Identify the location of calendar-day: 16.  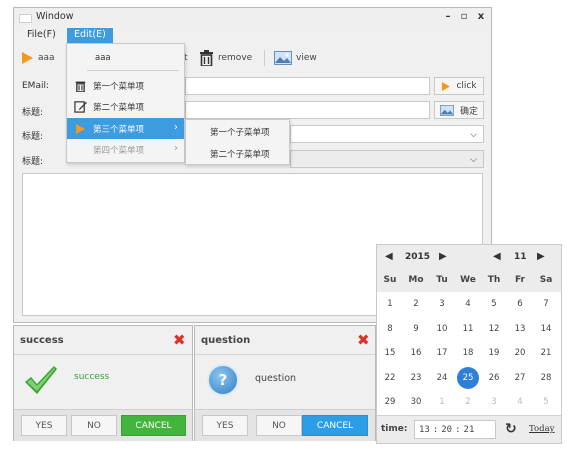
(416, 353).